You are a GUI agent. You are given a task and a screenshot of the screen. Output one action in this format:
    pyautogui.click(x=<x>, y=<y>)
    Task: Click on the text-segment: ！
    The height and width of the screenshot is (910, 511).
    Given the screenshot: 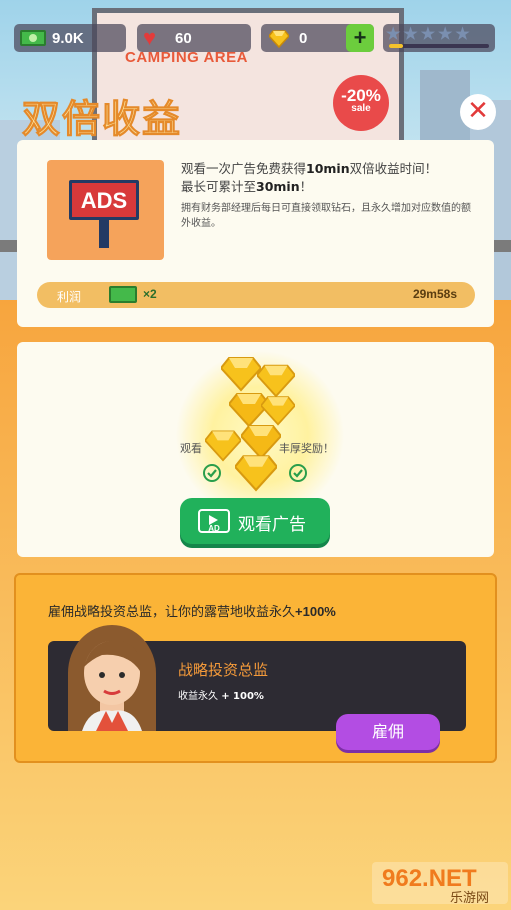 What is the action you would take?
    pyautogui.click(x=306, y=186)
    